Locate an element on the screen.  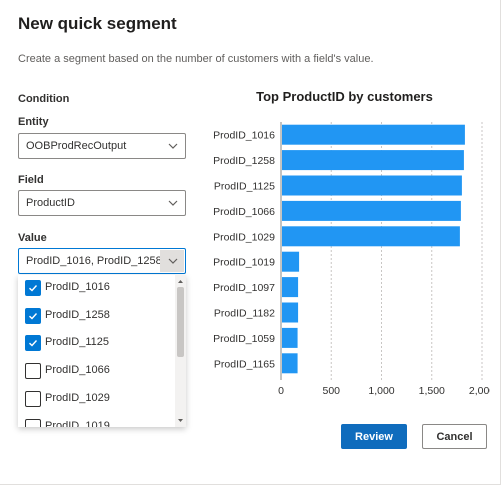
field-value: ProductID is located at coordinates (50, 203).